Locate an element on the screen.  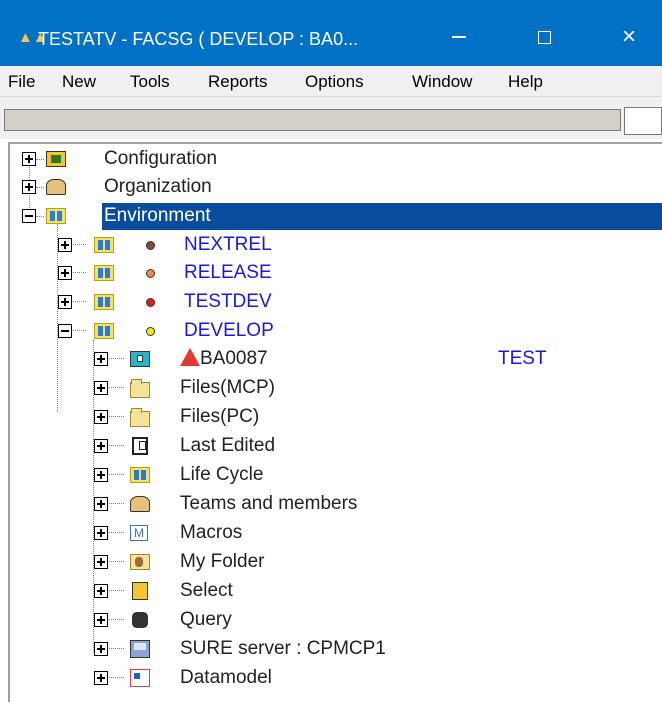
tree-node-label: Life Cycle is located at coordinates (222, 474).